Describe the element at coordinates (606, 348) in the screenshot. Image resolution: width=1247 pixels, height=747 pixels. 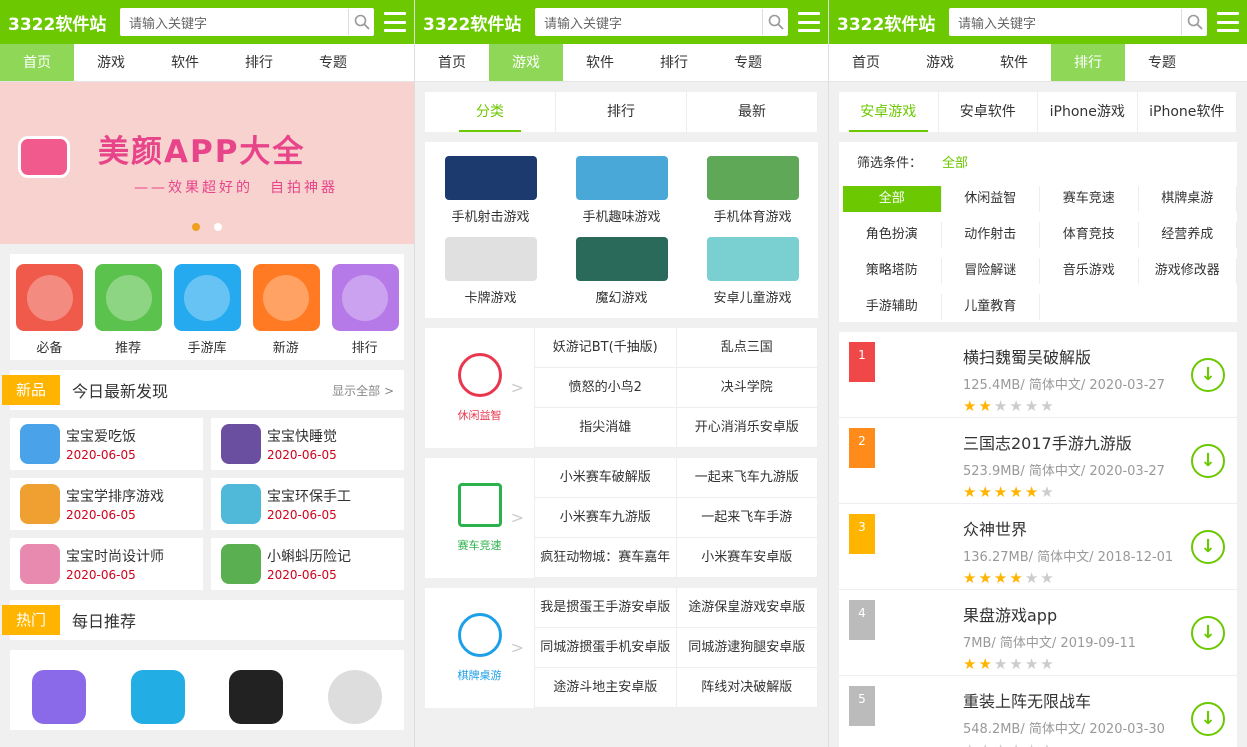
I see `game-link: 妖游记BT(千抽版)` at that location.